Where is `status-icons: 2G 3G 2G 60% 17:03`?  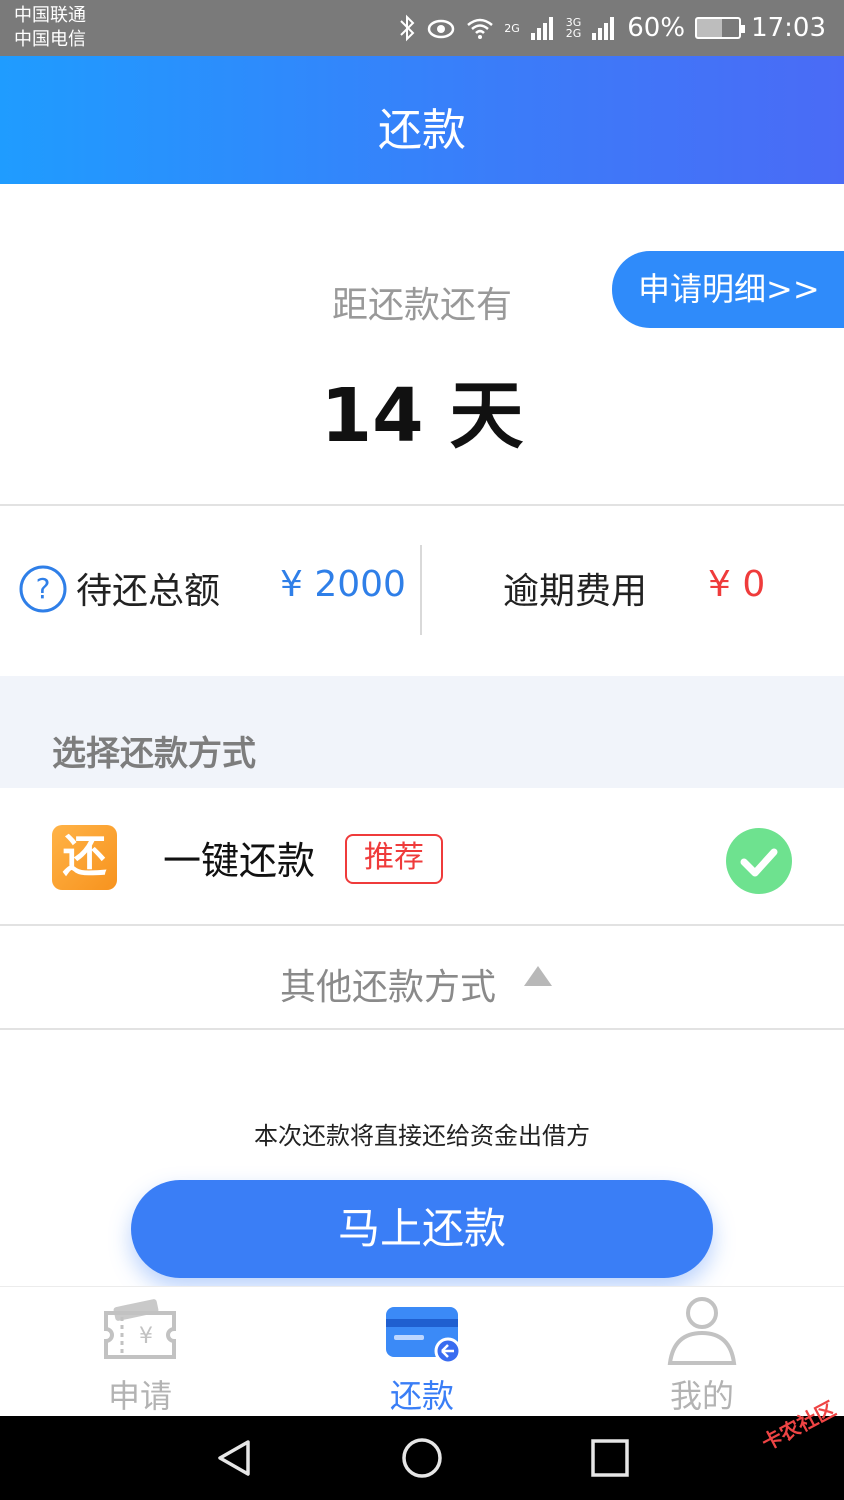
status-icons: 2G 3G 2G 60% 17:03 is located at coordinates (612, 28).